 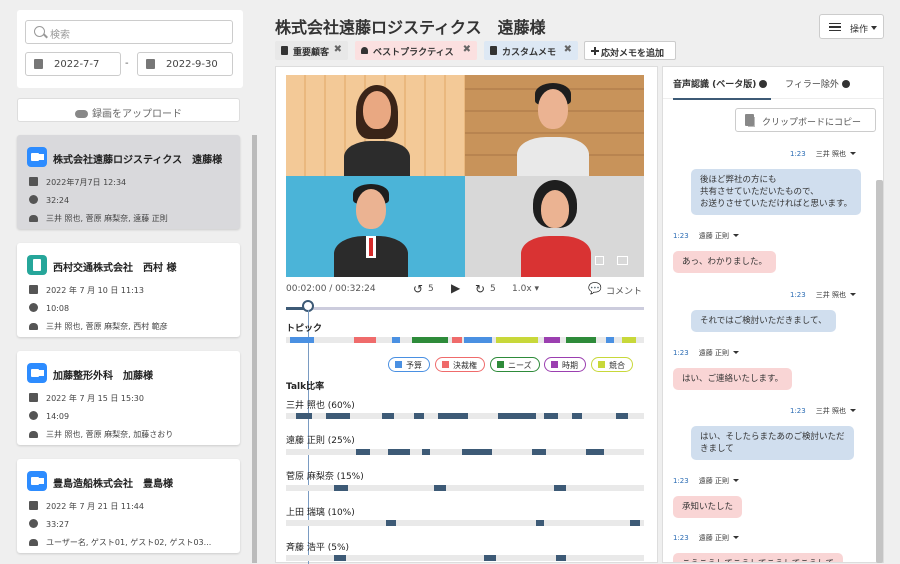 What do you see at coordinates (465, 308) in the screenshot?
I see `progress-bar` at bounding box center [465, 308].